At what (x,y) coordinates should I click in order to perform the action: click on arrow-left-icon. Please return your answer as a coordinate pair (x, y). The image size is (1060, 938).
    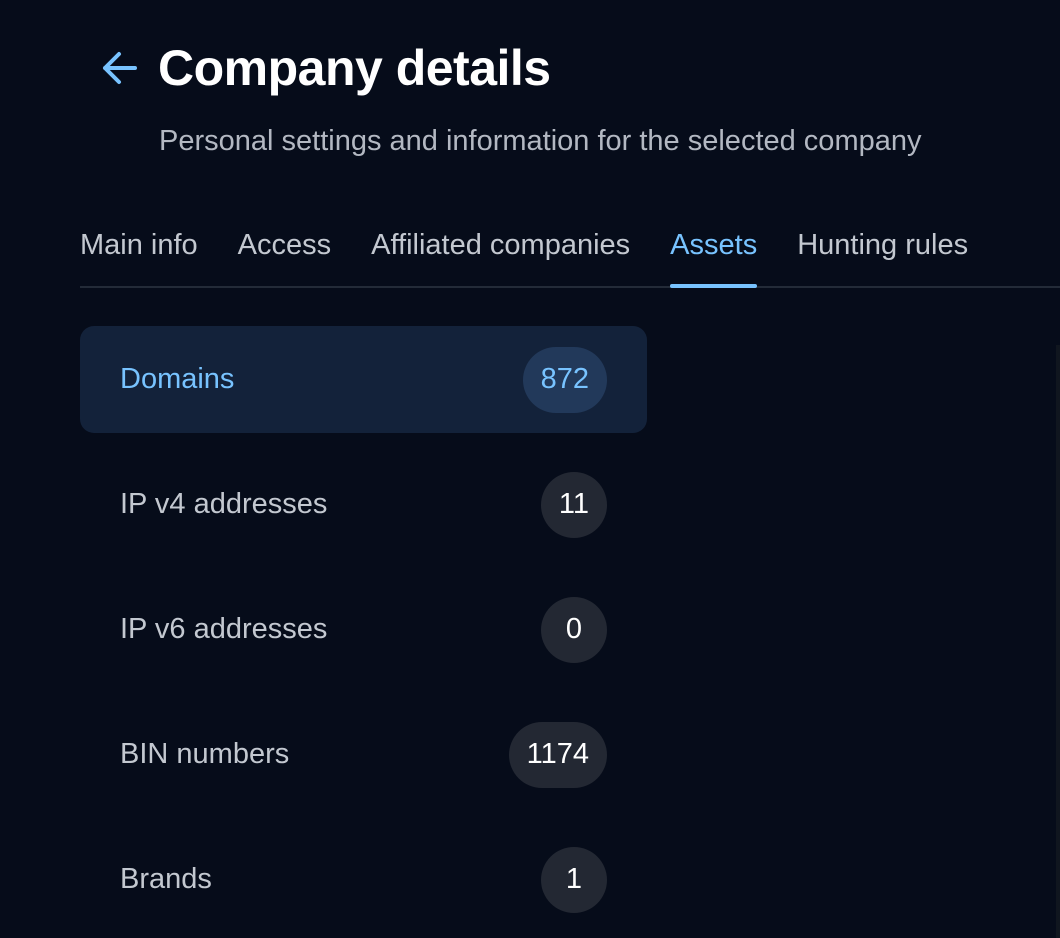
    Looking at the image, I should click on (120, 68).